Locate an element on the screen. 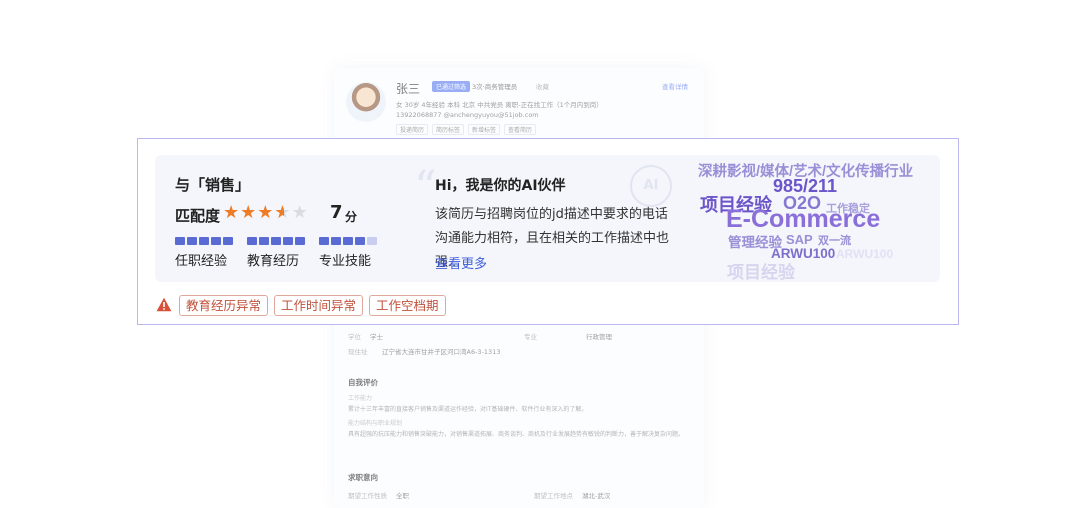  intent-loc-label: 期望工作地点 is located at coordinates (553, 496).